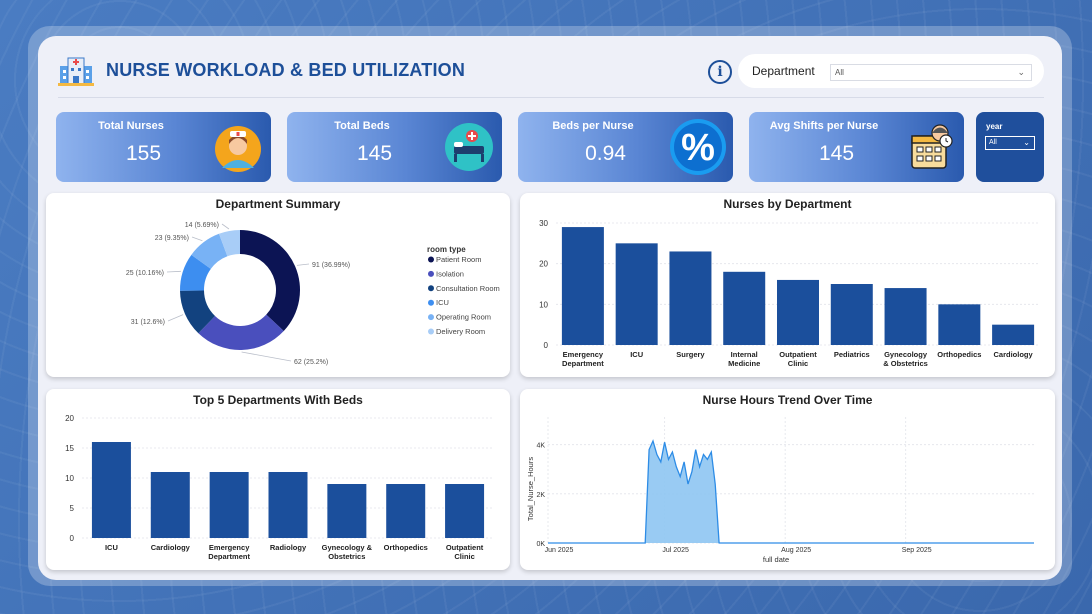 This screenshot has height=614, width=1092. What do you see at coordinates (442, 302) in the screenshot?
I see `legend-item: ICU` at bounding box center [442, 302].